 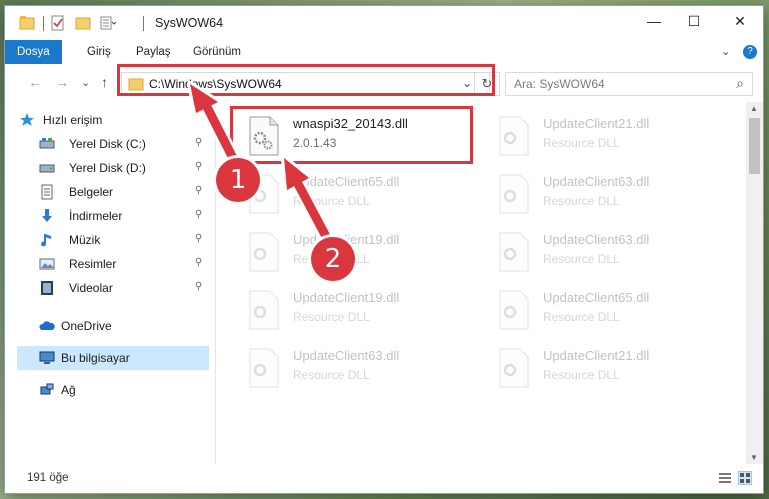 I want to click on pictures-icon, so click(x=47, y=264).